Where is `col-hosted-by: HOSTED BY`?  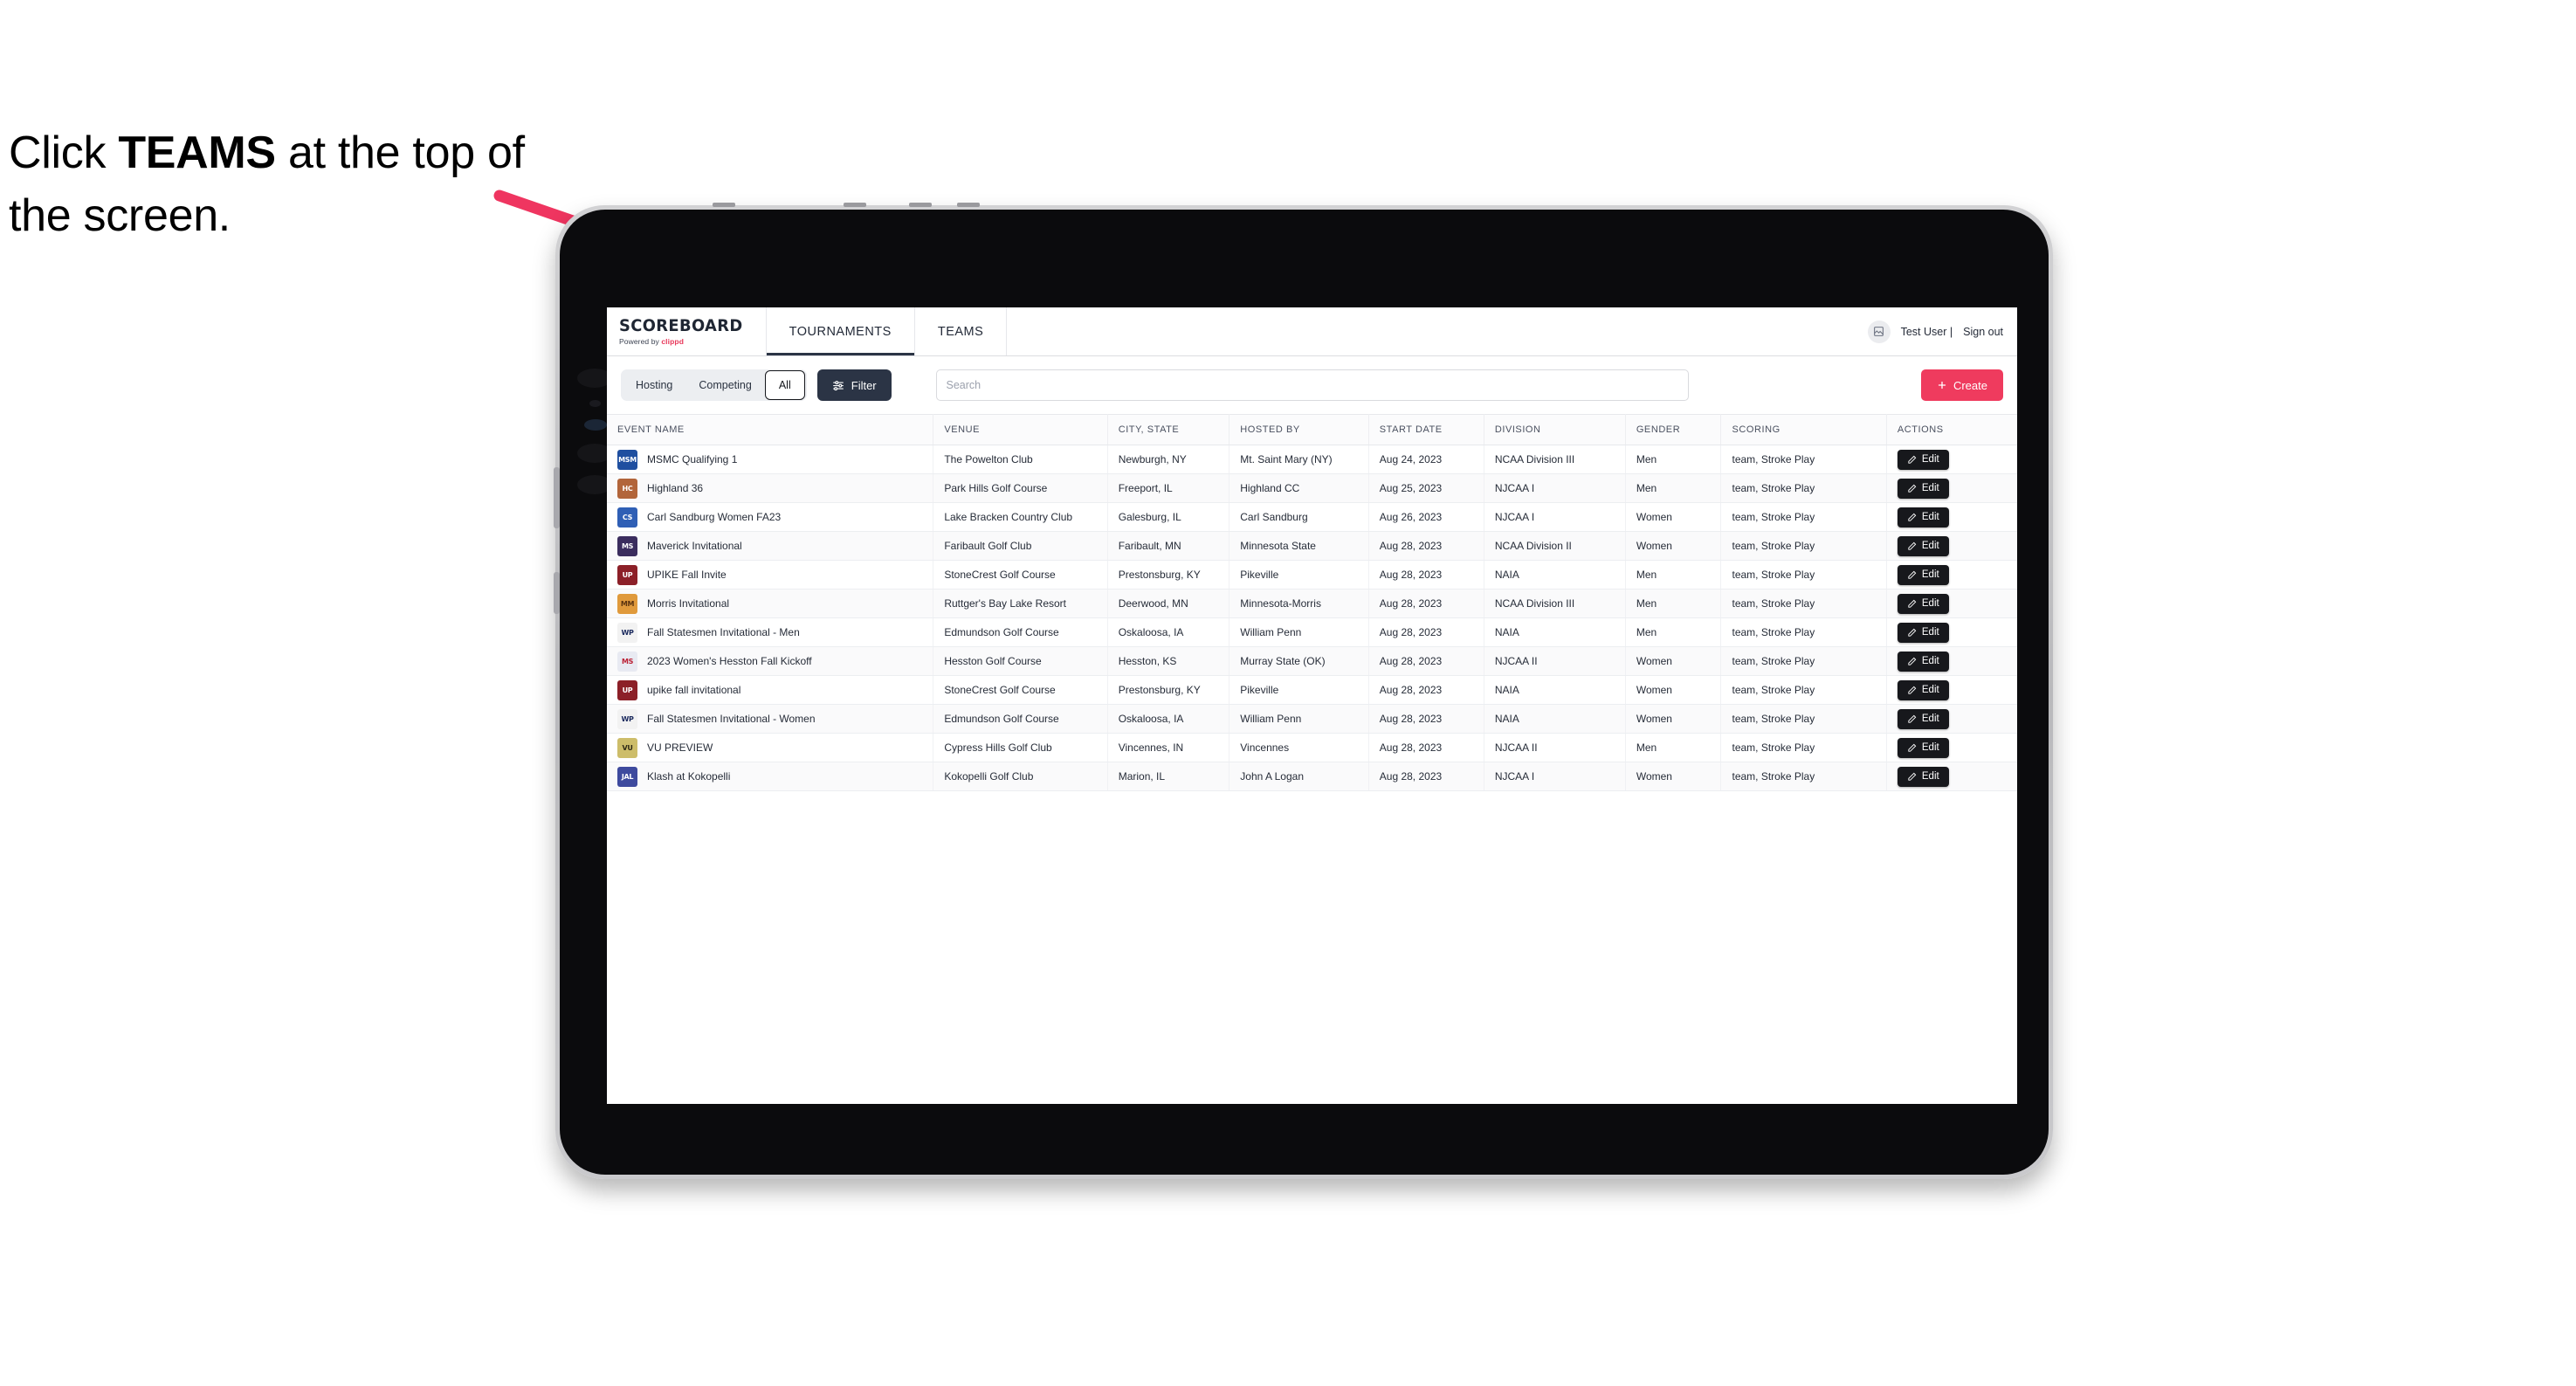 col-hosted-by: HOSTED BY is located at coordinates (1299, 429).